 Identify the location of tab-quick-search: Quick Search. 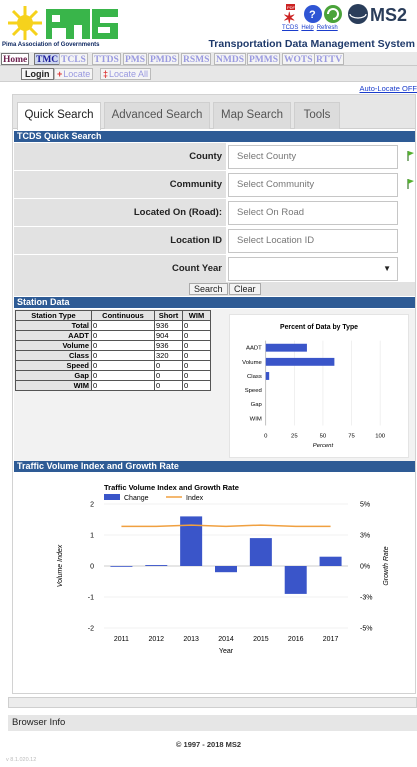
(59, 116).